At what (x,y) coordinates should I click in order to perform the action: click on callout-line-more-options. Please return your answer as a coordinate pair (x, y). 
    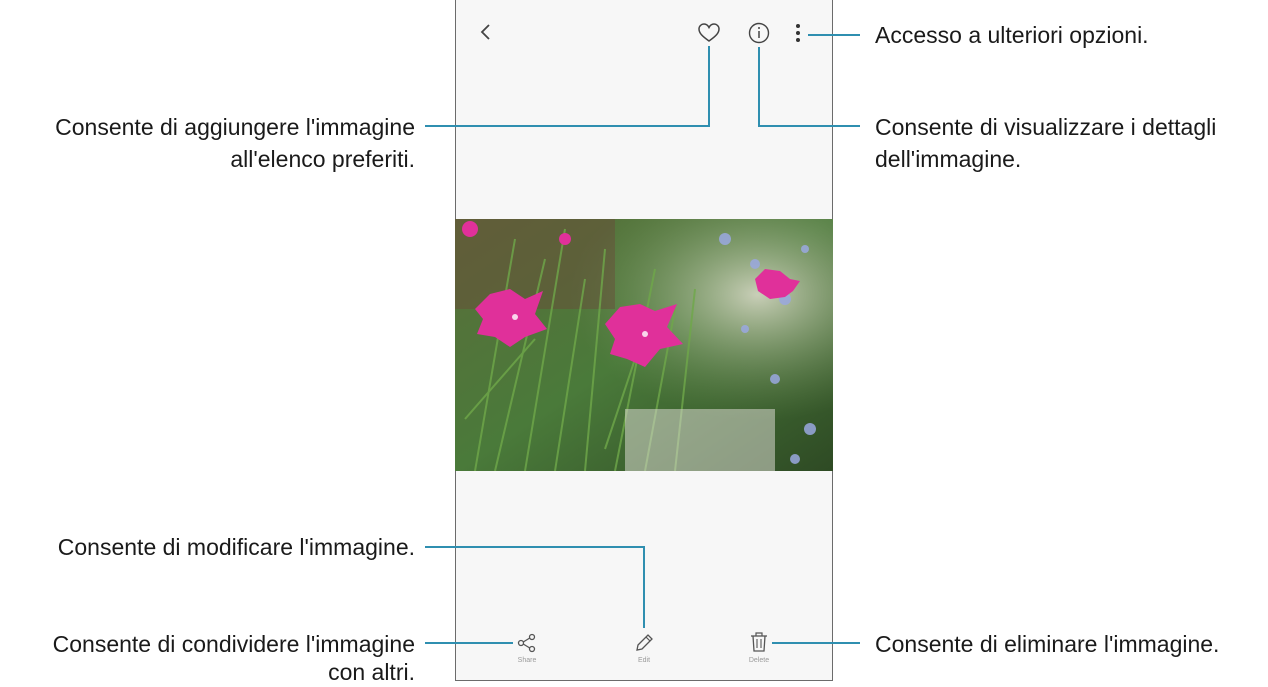
    Looking at the image, I should click on (834, 35).